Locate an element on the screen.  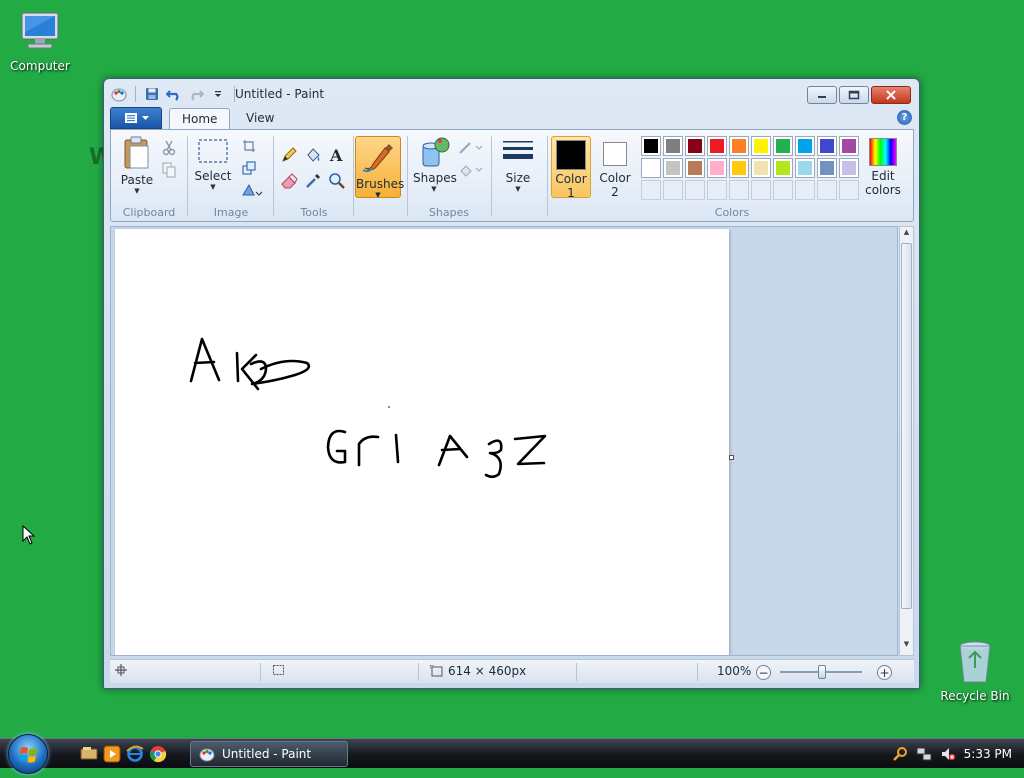
qat-separator is located at coordinates (135, 94).